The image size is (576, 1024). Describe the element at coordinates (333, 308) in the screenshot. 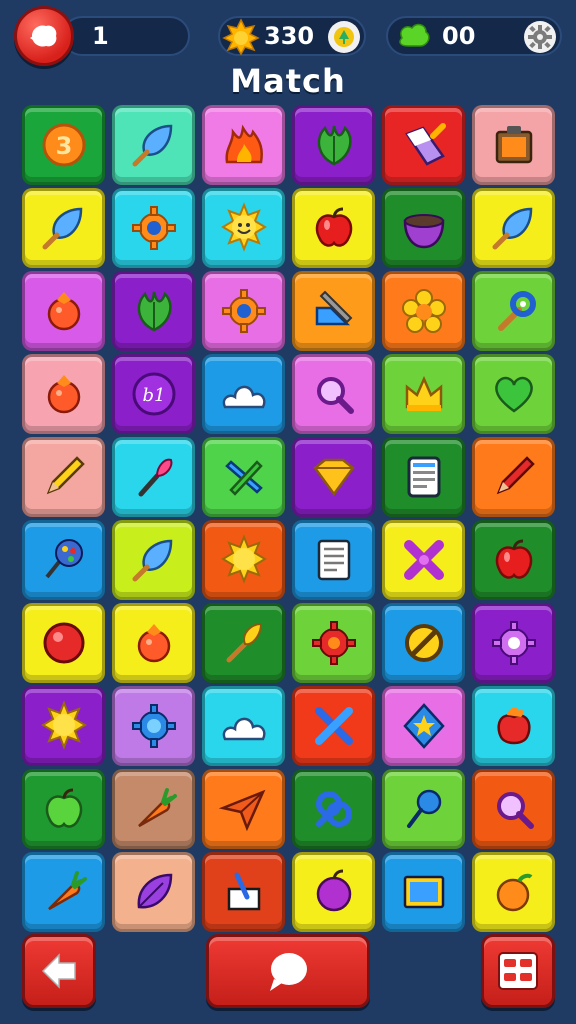

I see `ruler-pencil-icon` at that location.